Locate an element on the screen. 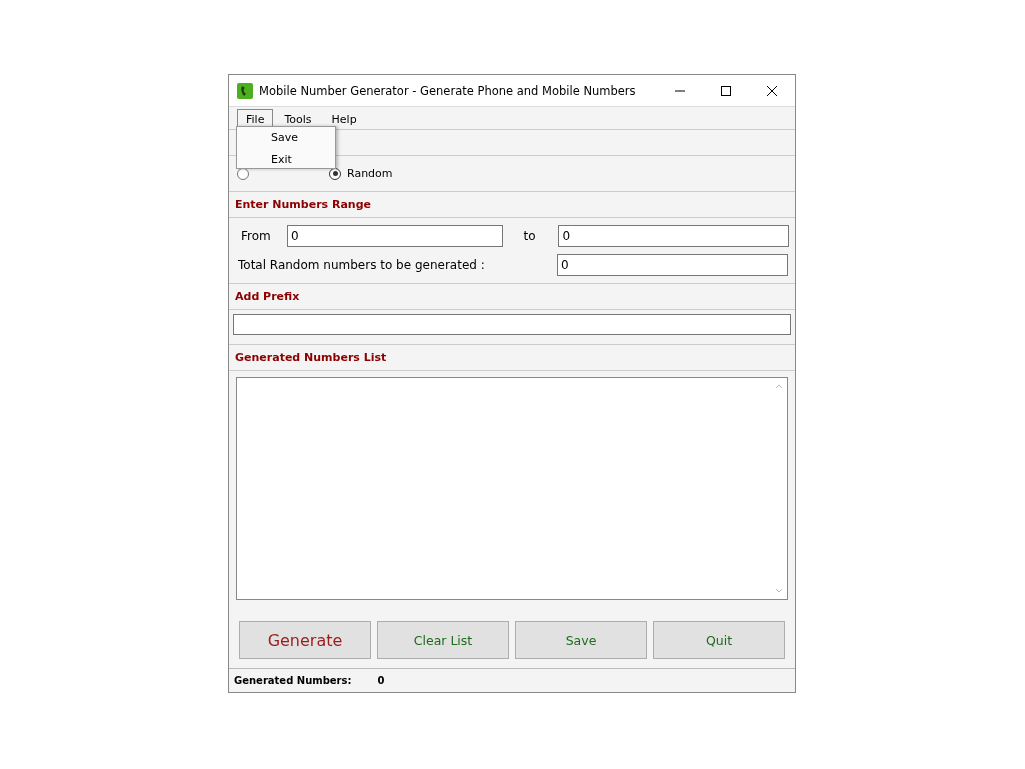  action-button: Save is located at coordinates (581, 640).